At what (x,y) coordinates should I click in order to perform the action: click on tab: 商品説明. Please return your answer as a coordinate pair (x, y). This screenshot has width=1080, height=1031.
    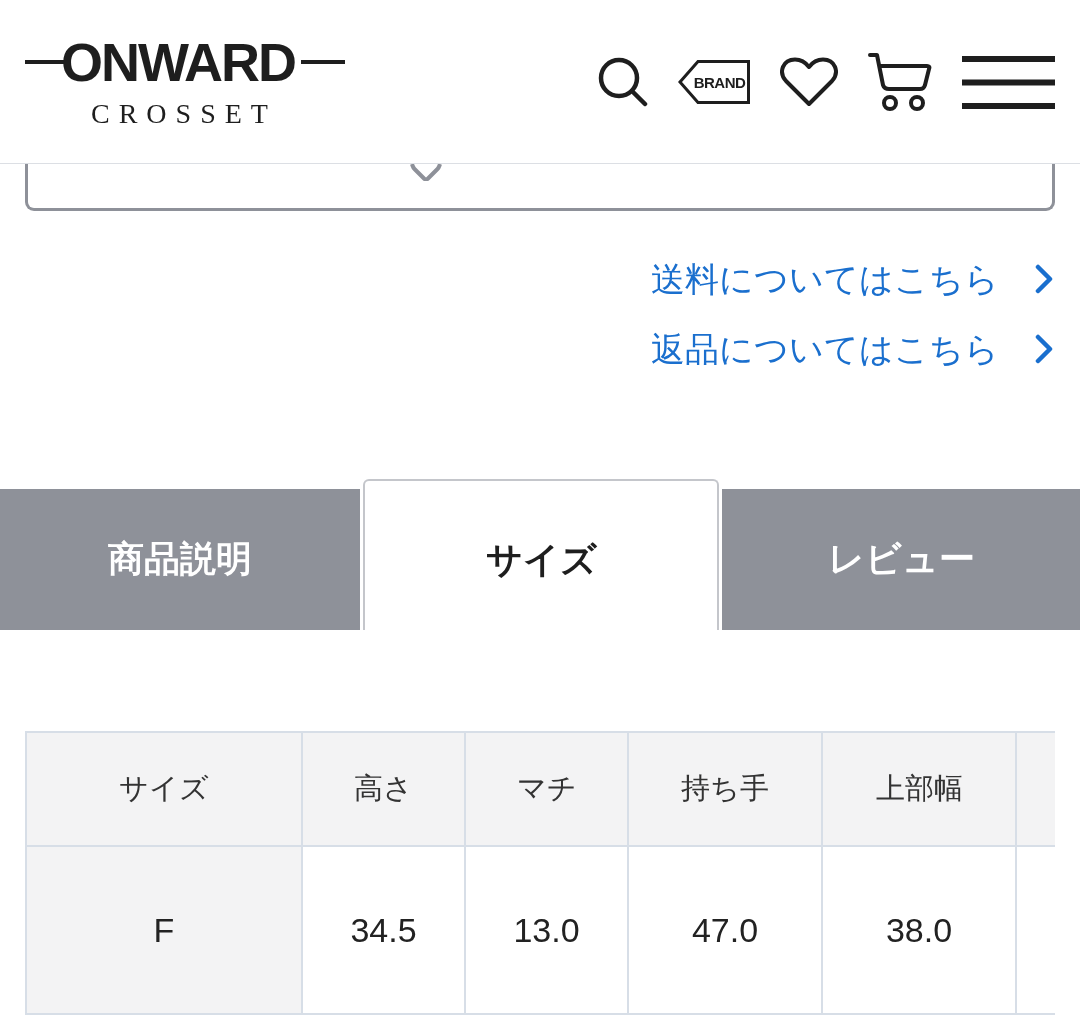
    Looking at the image, I should click on (180, 559).